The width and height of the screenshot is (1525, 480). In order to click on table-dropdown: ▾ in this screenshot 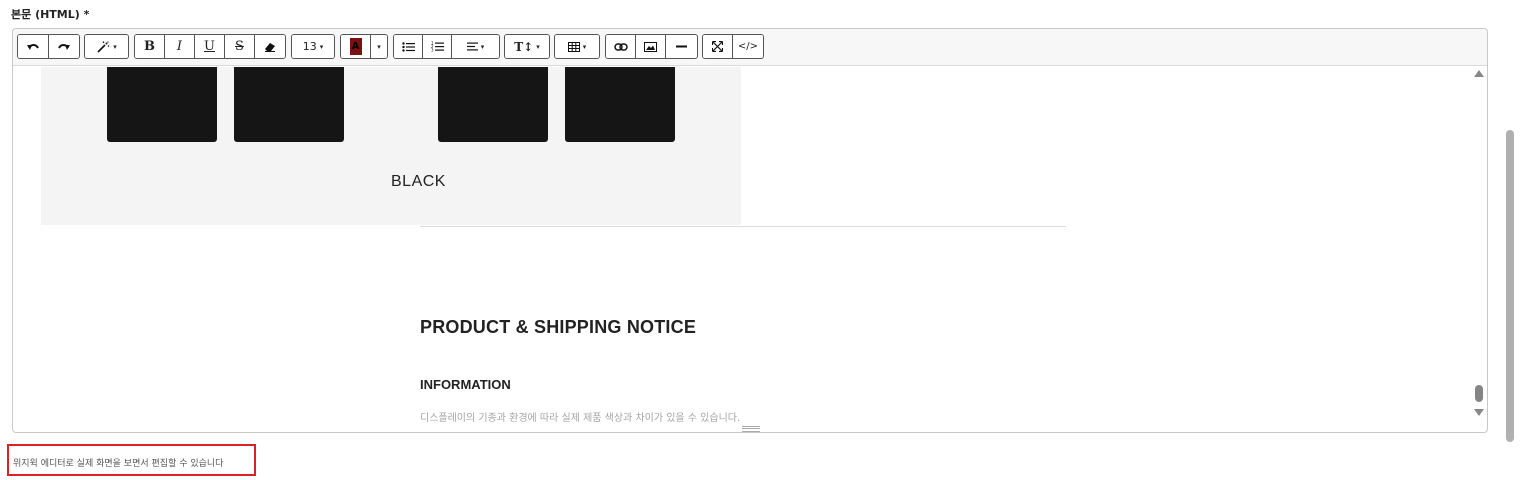, I will do `click(577, 46)`.